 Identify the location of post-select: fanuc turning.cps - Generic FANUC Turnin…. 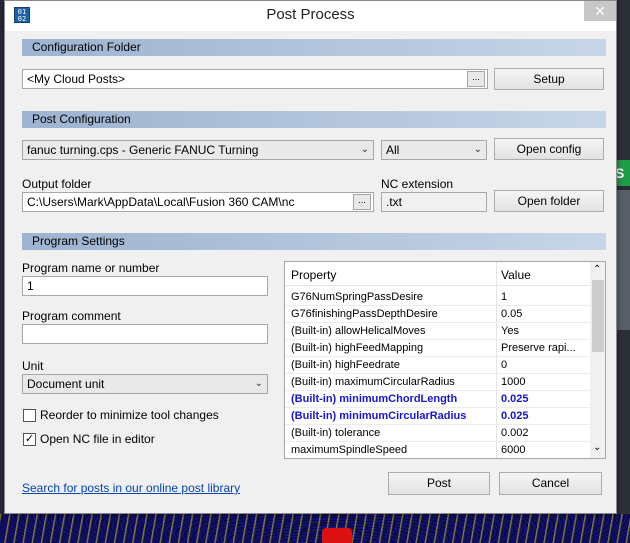
(198, 150).